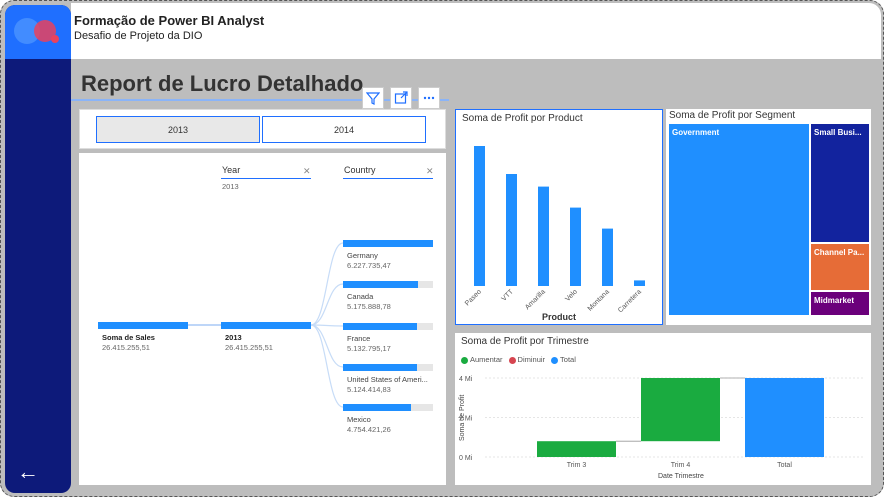  What do you see at coordinates (369, 429) in the screenshot?
I see `country-node-value: 4.754.421,26` at bounding box center [369, 429].